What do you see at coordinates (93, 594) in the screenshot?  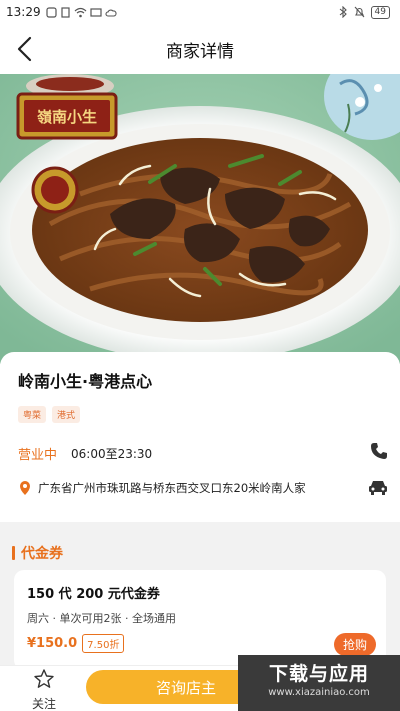 I see `voucher-title: 150 代 200 元代金券` at bounding box center [93, 594].